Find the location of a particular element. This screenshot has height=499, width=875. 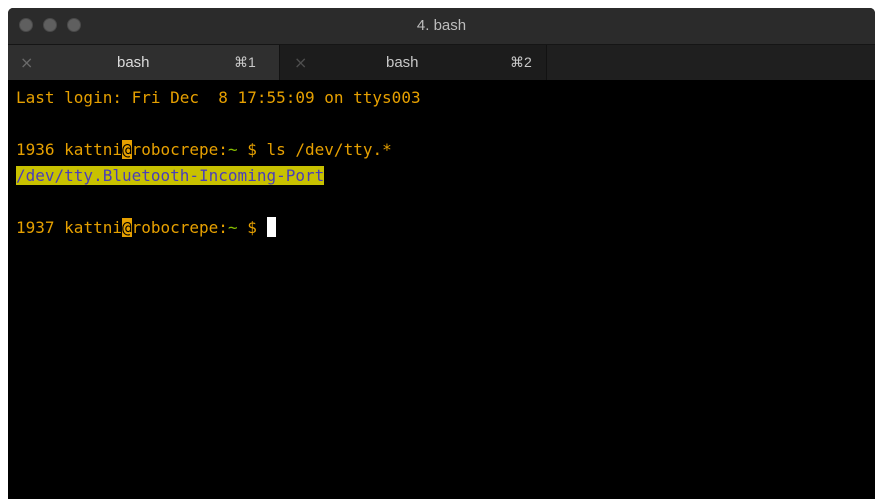

history-number: 1937 is located at coordinates (35, 227).